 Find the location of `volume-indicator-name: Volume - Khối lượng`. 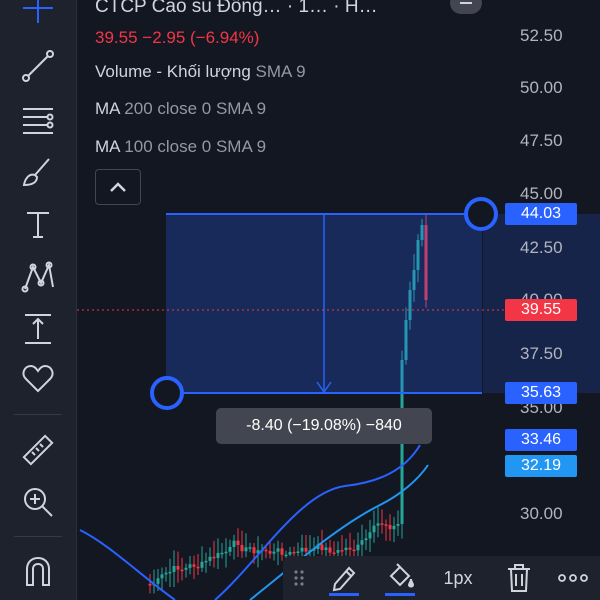

volume-indicator-name: Volume - Khối lượng is located at coordinates (173, 71).